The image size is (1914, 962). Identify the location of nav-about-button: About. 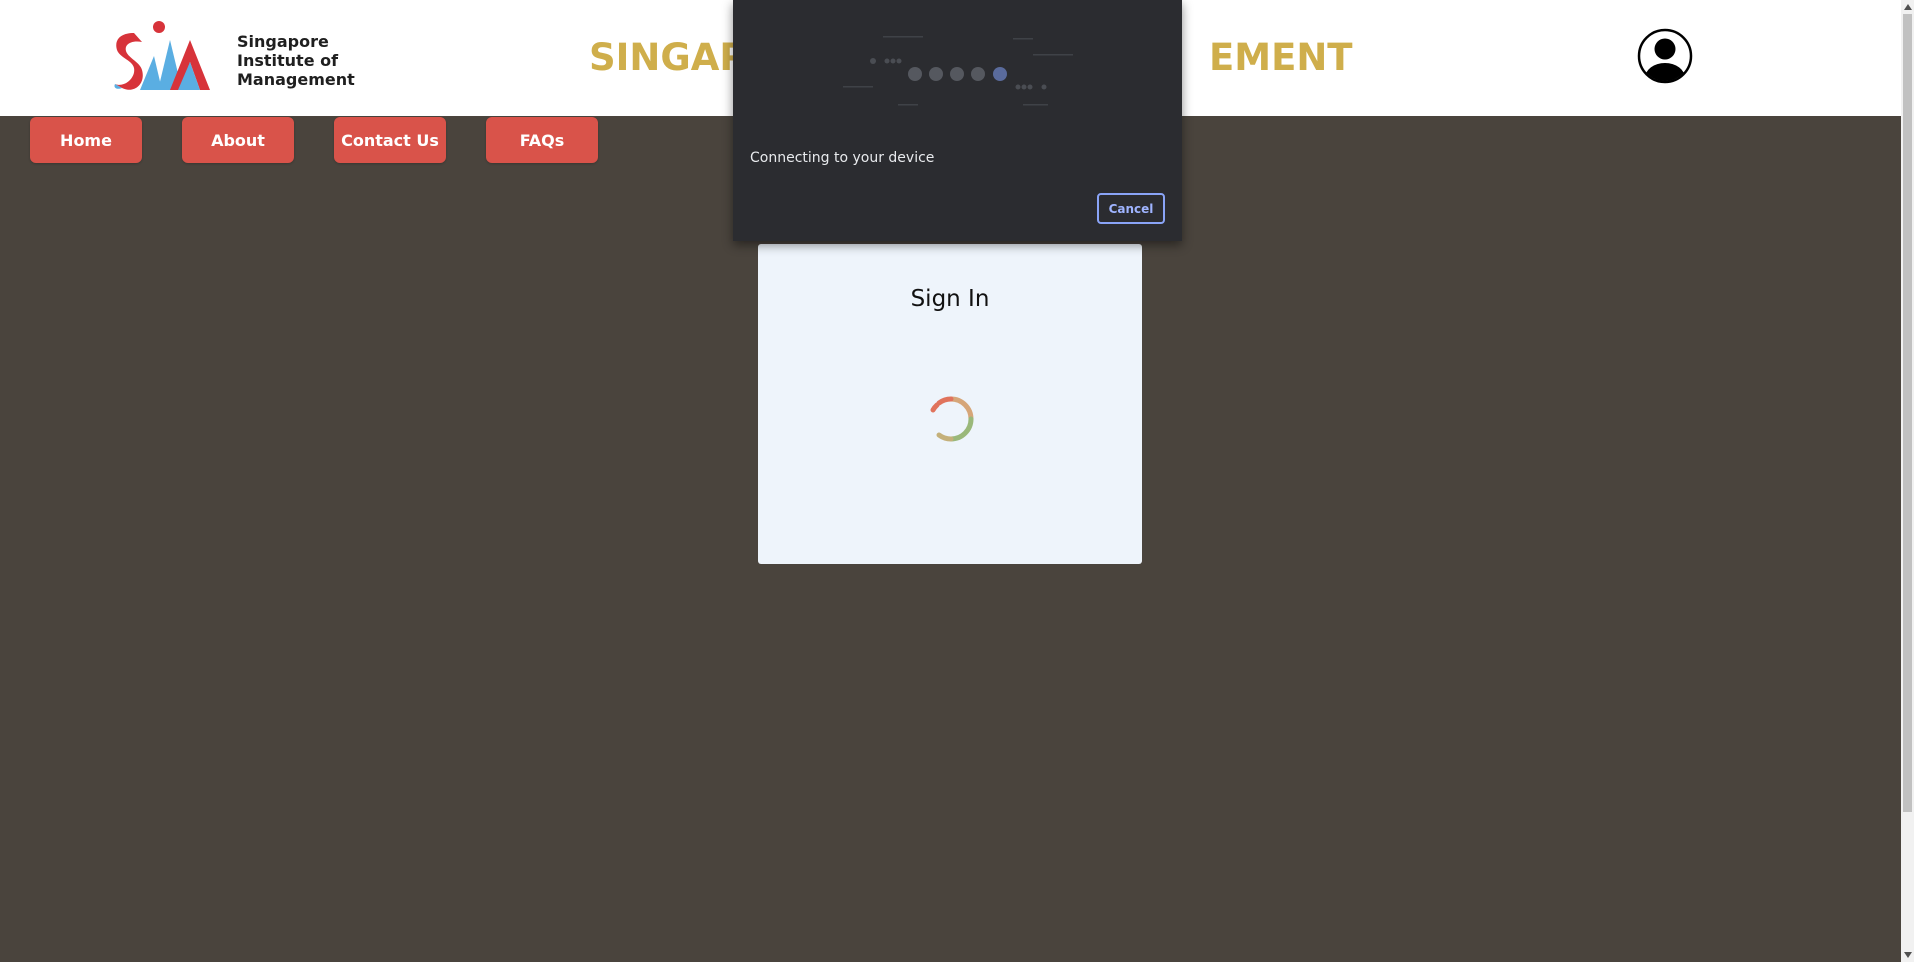
(238, 140).